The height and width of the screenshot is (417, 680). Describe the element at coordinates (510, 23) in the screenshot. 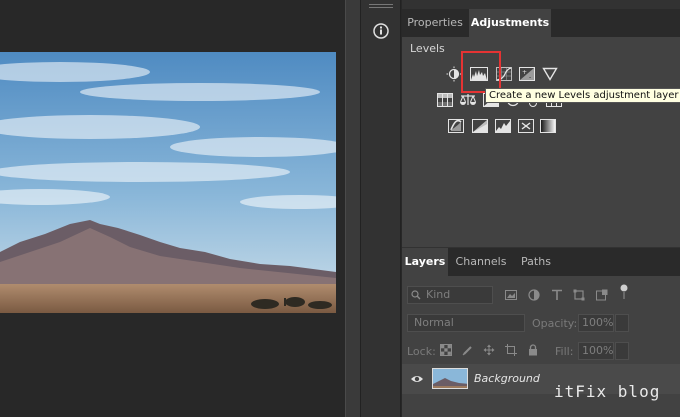

I see `tab-adjustments: Adjustments` at that location.